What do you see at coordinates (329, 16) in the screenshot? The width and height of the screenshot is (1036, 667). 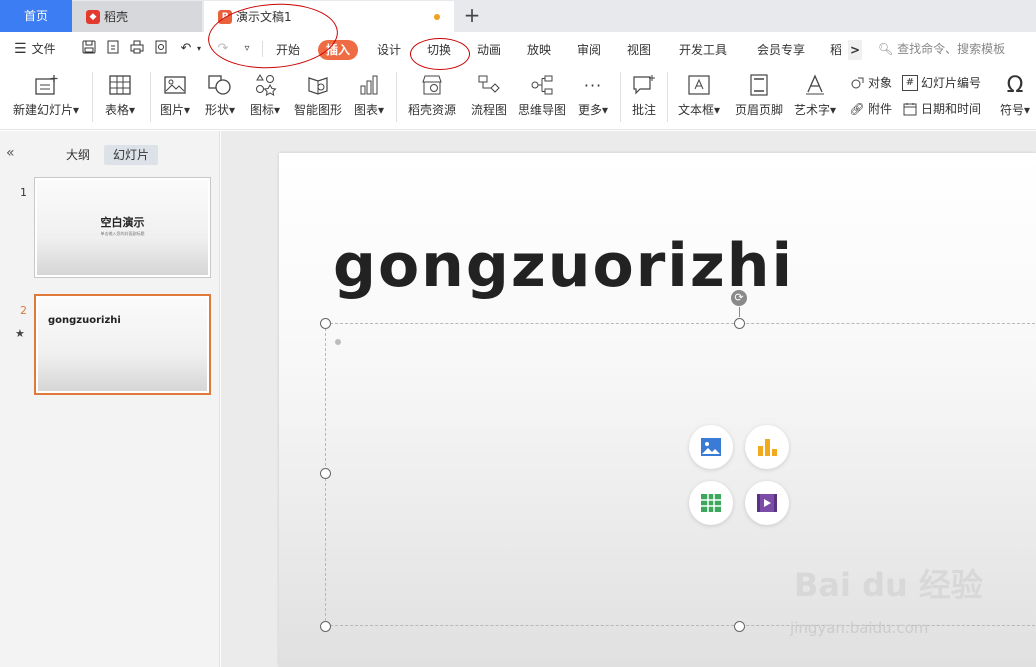 I see `tab-document: P 演示文稿1` at bounding box center [329, 16].